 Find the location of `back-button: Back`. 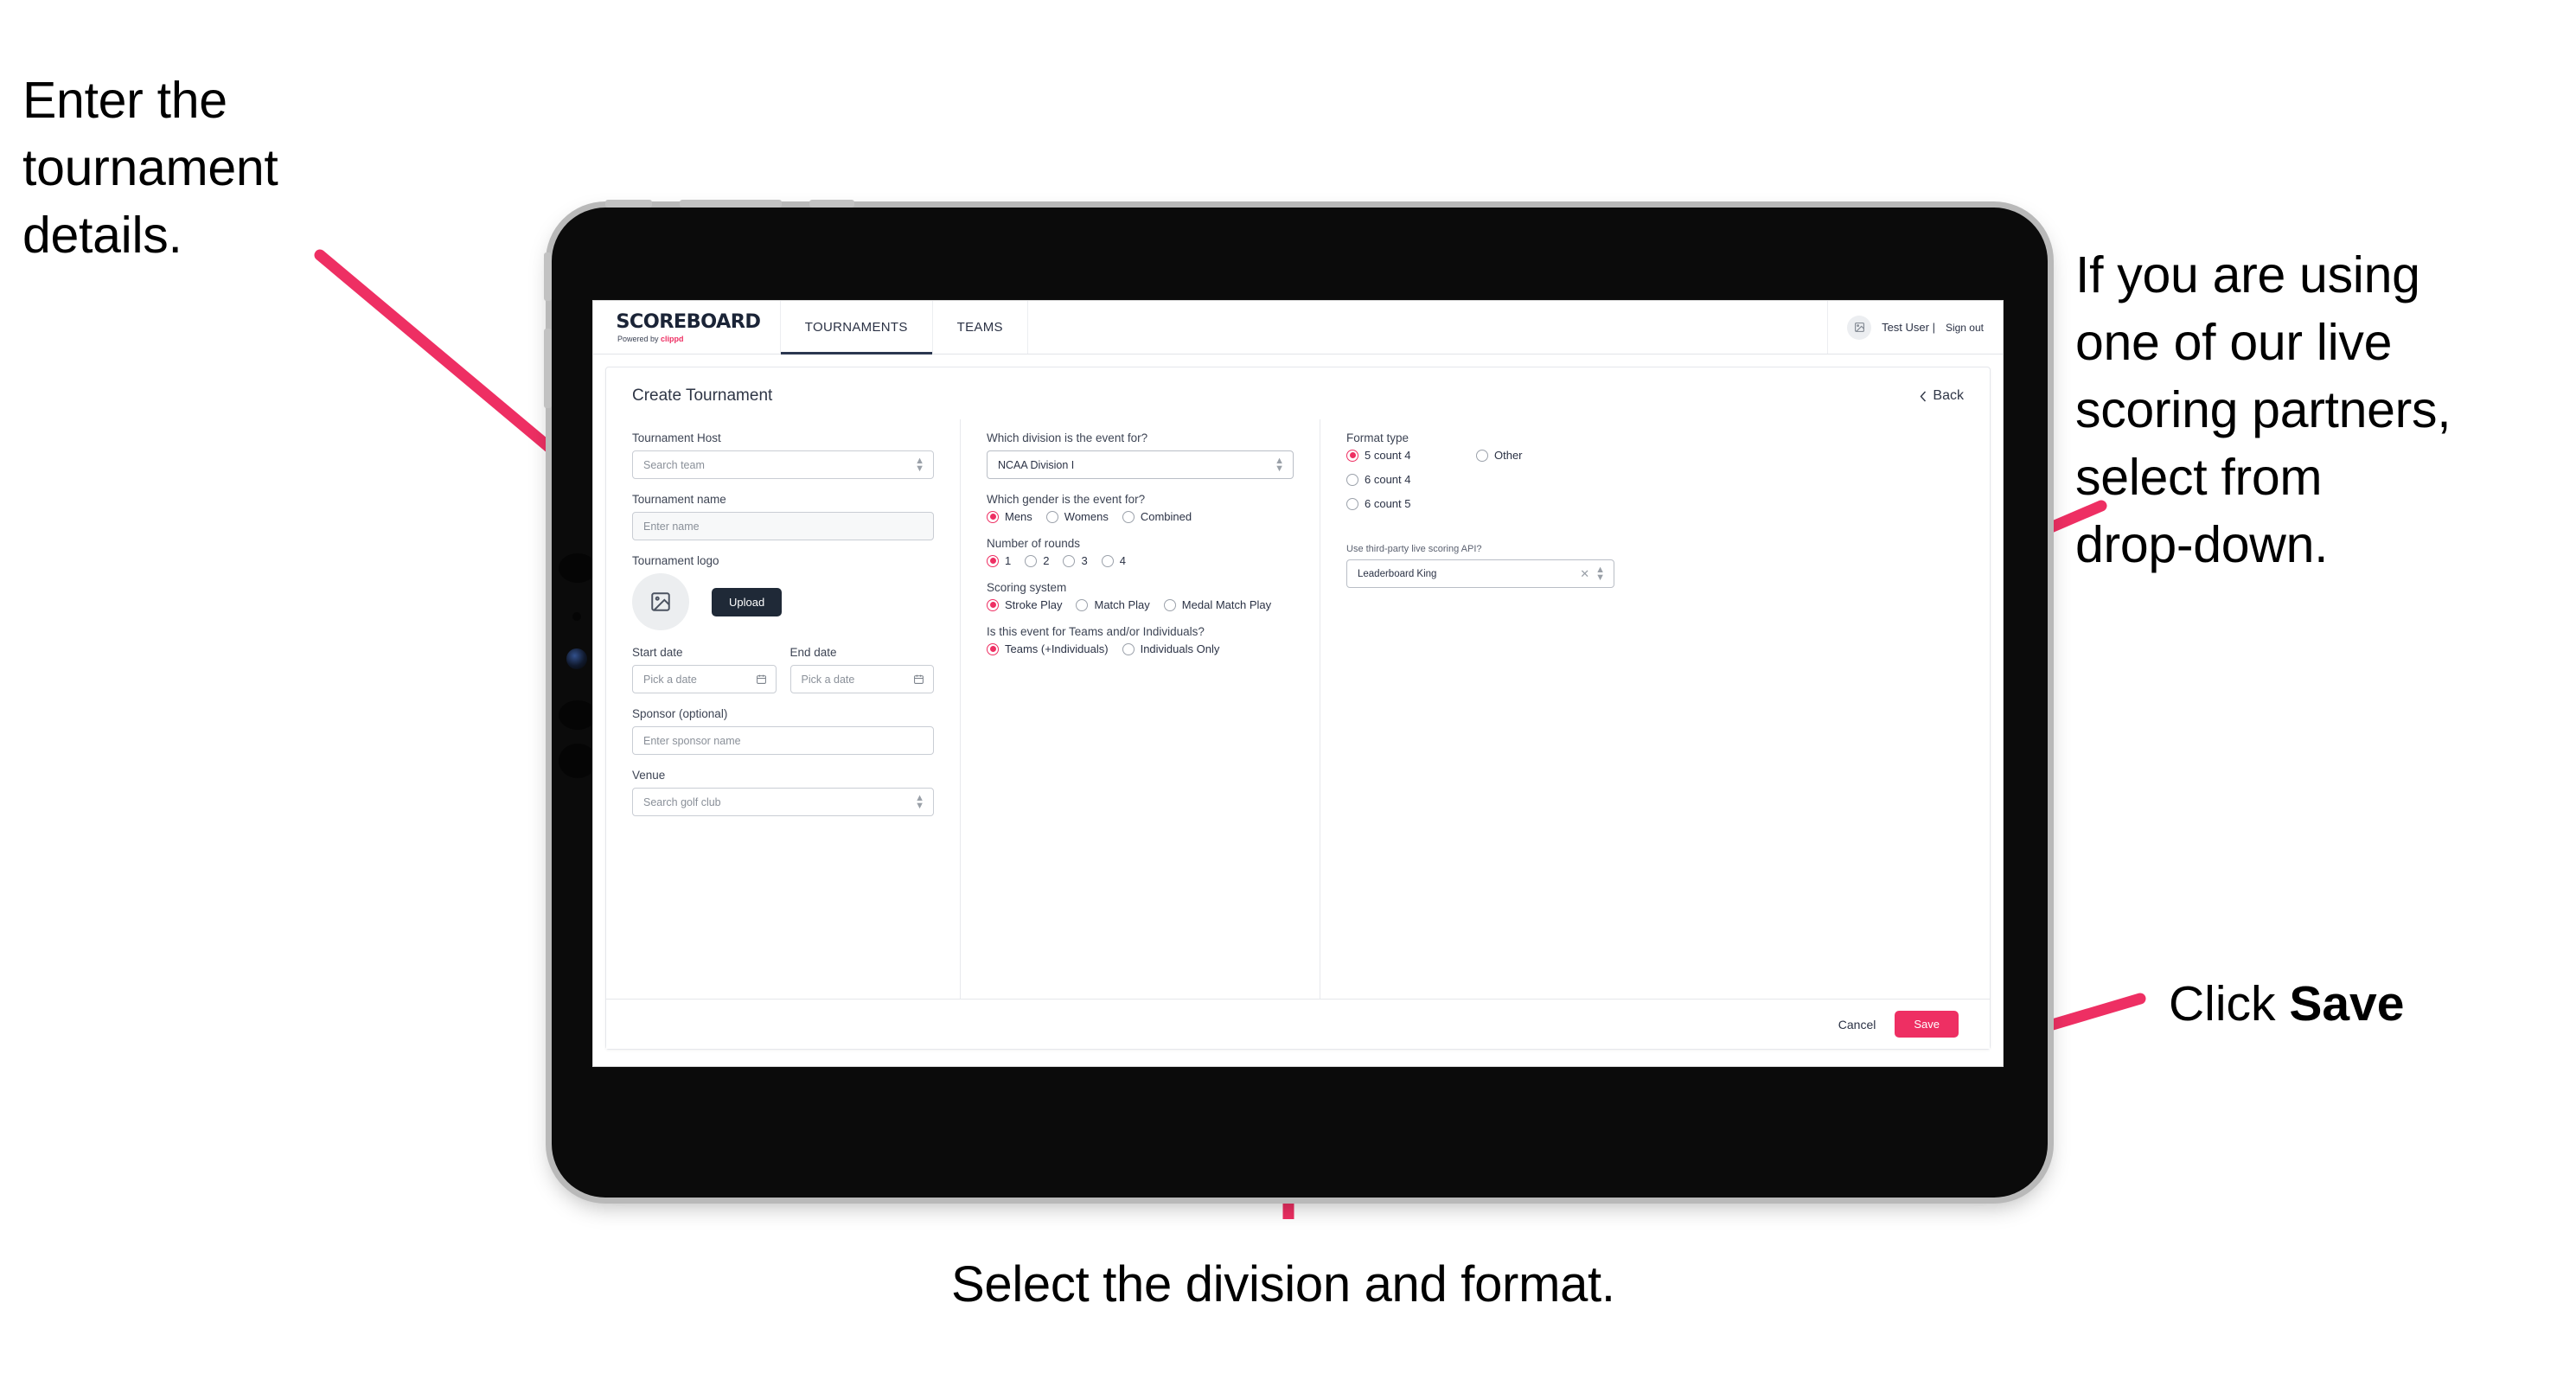

back-button: Back is located at coordinates (1942, 396).